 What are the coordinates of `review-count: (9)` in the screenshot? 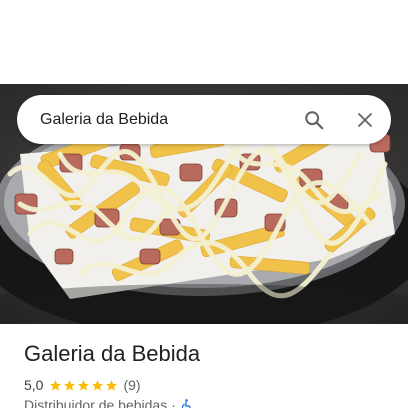 It's located at (131, 385).